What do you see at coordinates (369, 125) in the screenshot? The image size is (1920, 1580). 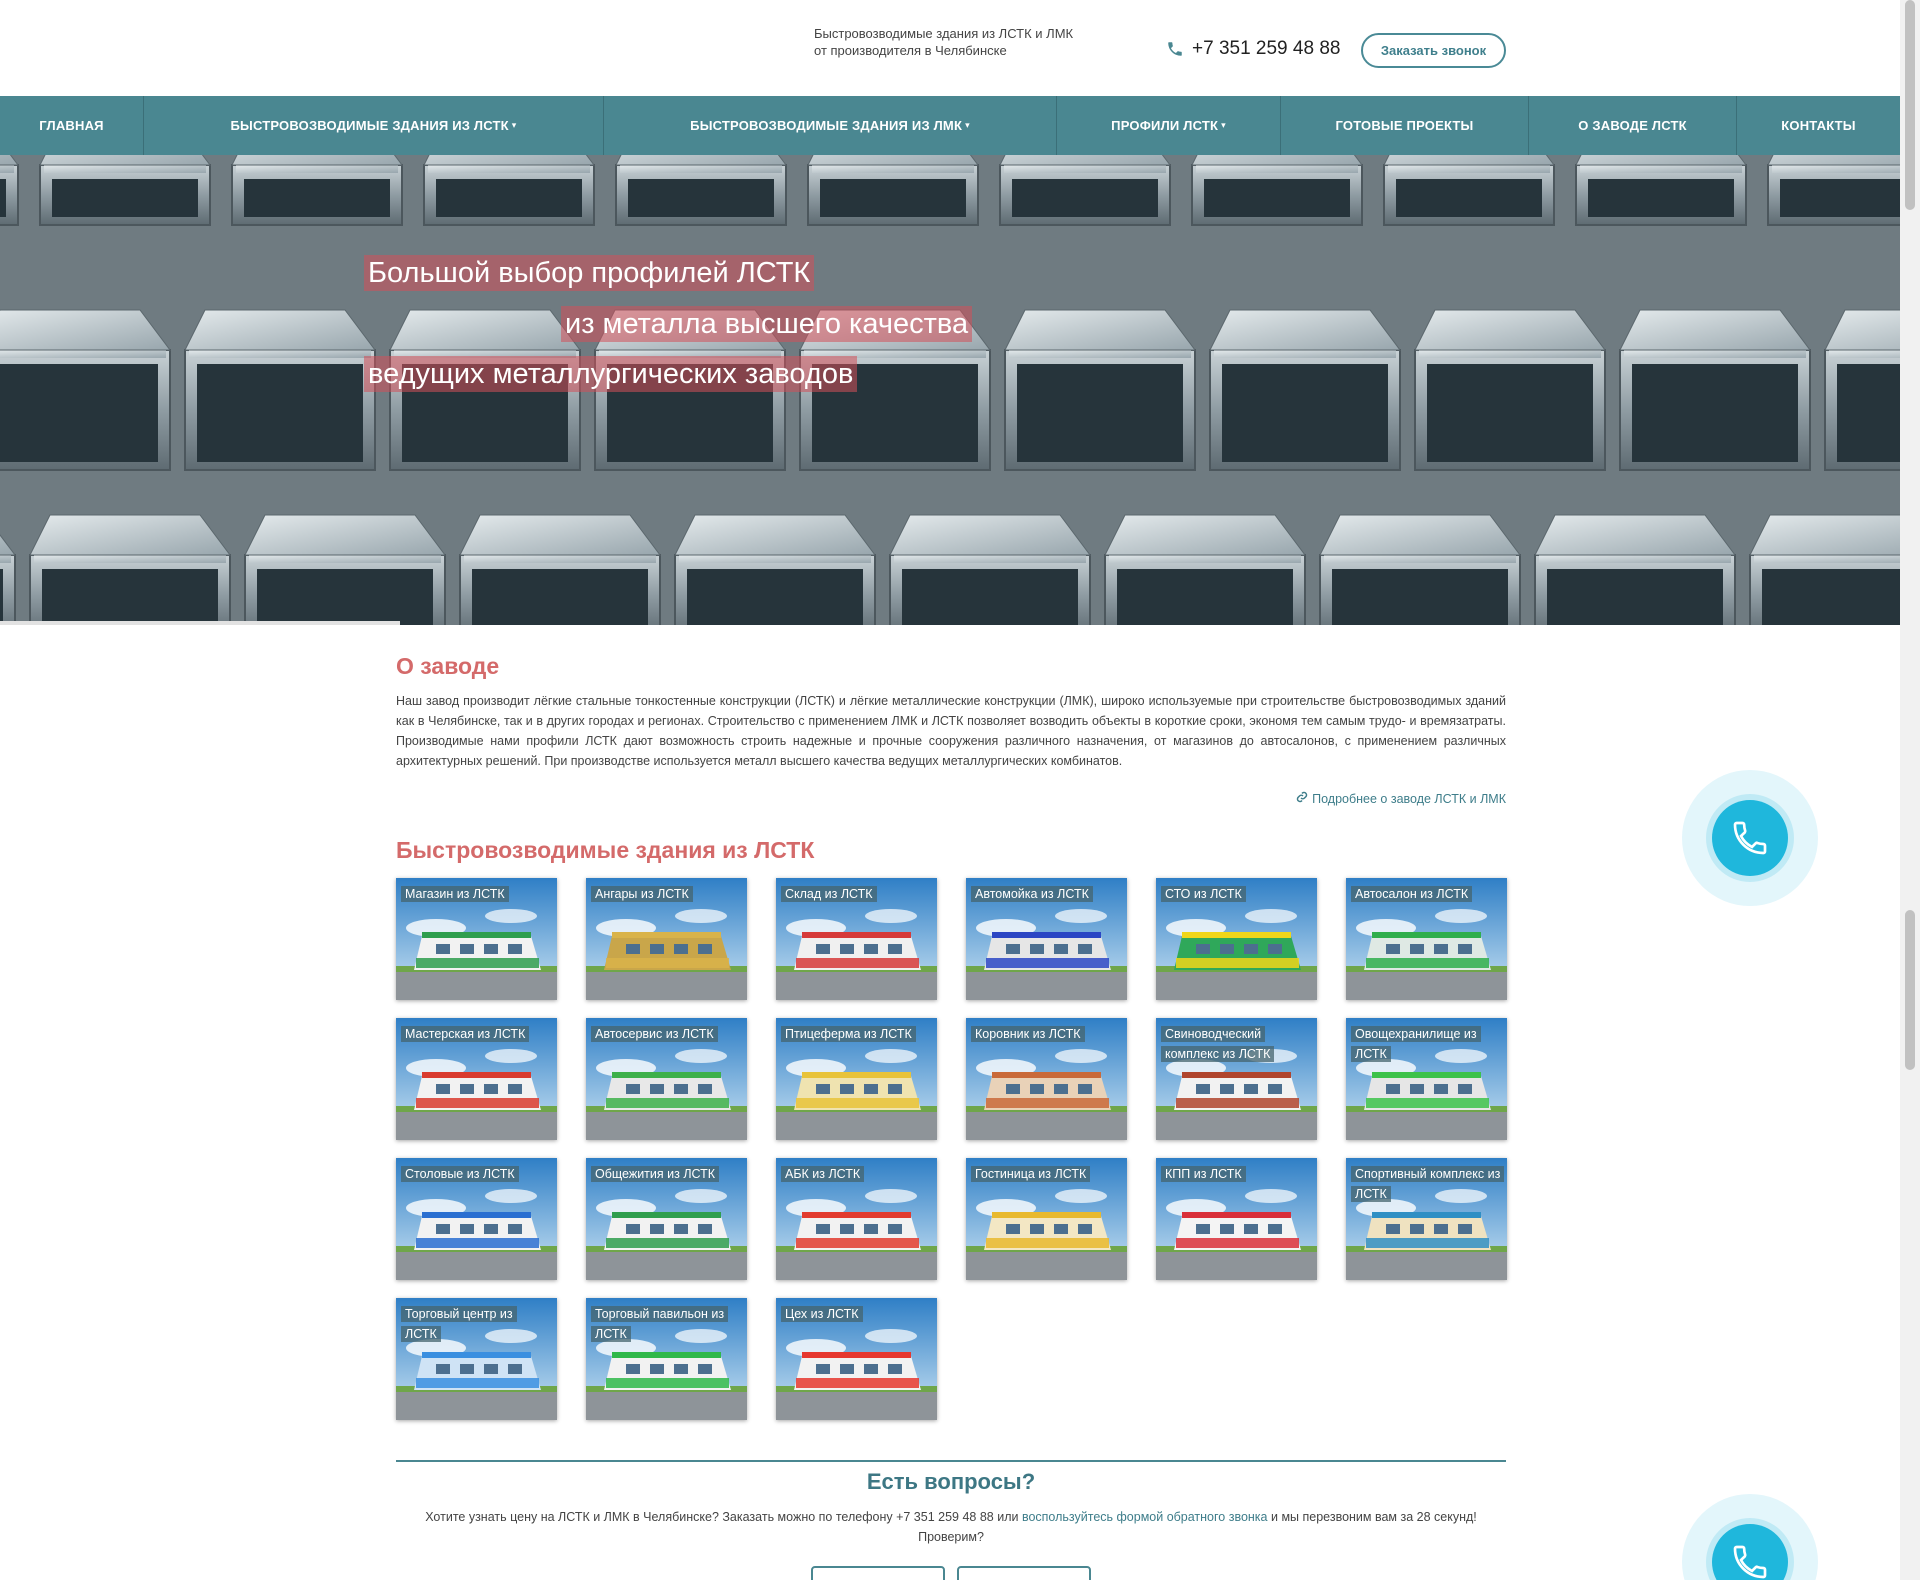 I see `nav-item-label: БЫСТРОВОЗВОДИМЫЕ ЗДАНИЯ ИЗ ЛСТК` at bounding box center [369, 125].